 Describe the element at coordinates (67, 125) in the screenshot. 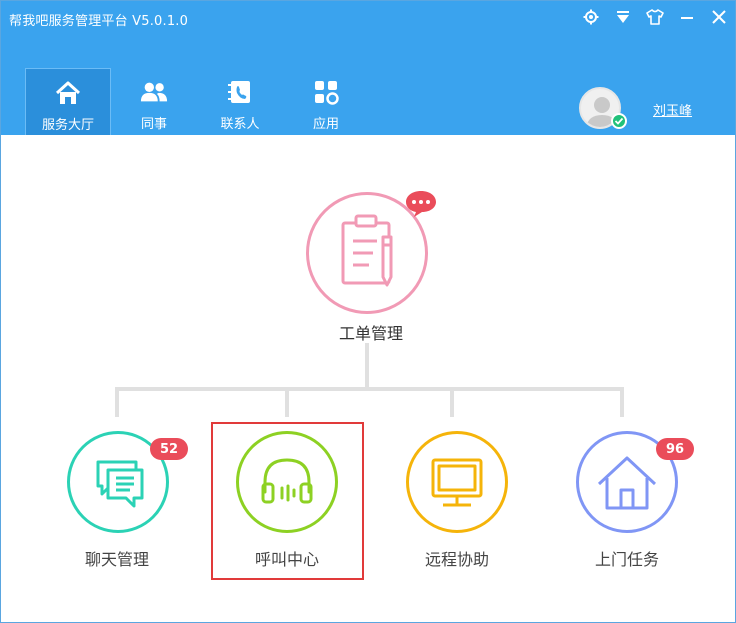

I see `nav-item-label: 服务大厅` at that location.